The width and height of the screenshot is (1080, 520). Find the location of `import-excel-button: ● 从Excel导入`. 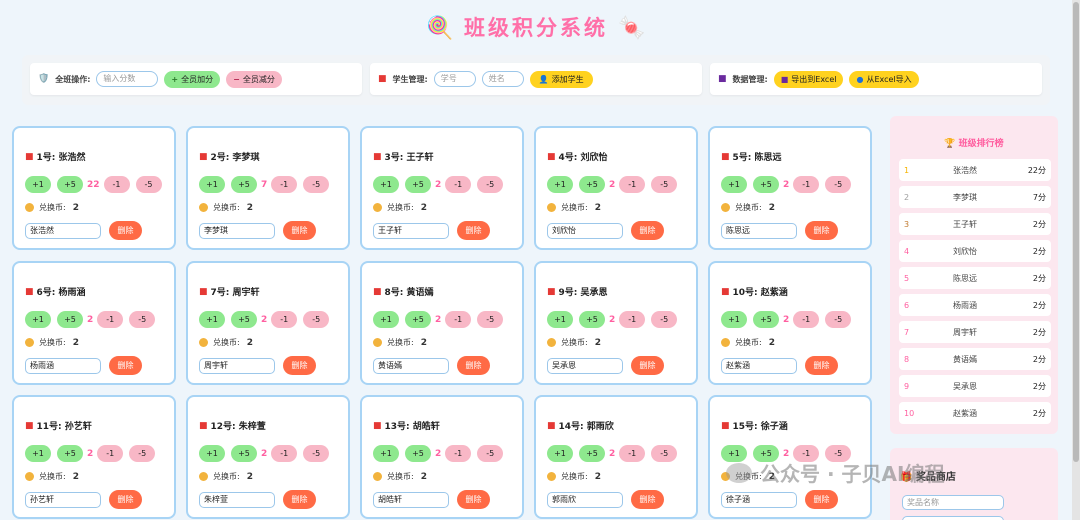

import-excel-button: ● 从Excel导入 is located at coordinates (884, 79).